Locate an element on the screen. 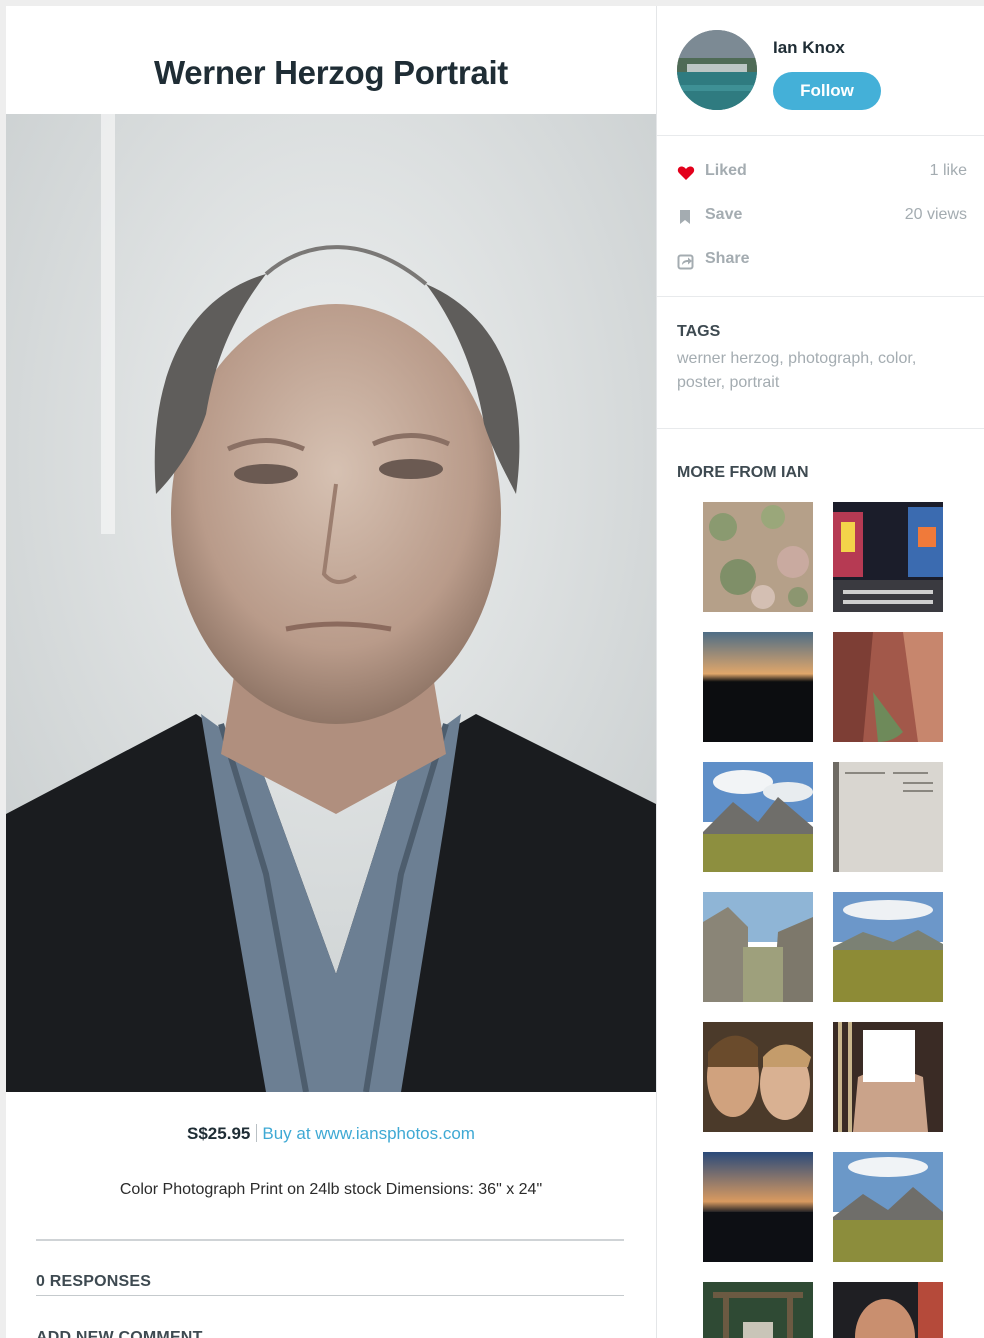  like-row: Liked 1 like is located at coordinates (822, 174).